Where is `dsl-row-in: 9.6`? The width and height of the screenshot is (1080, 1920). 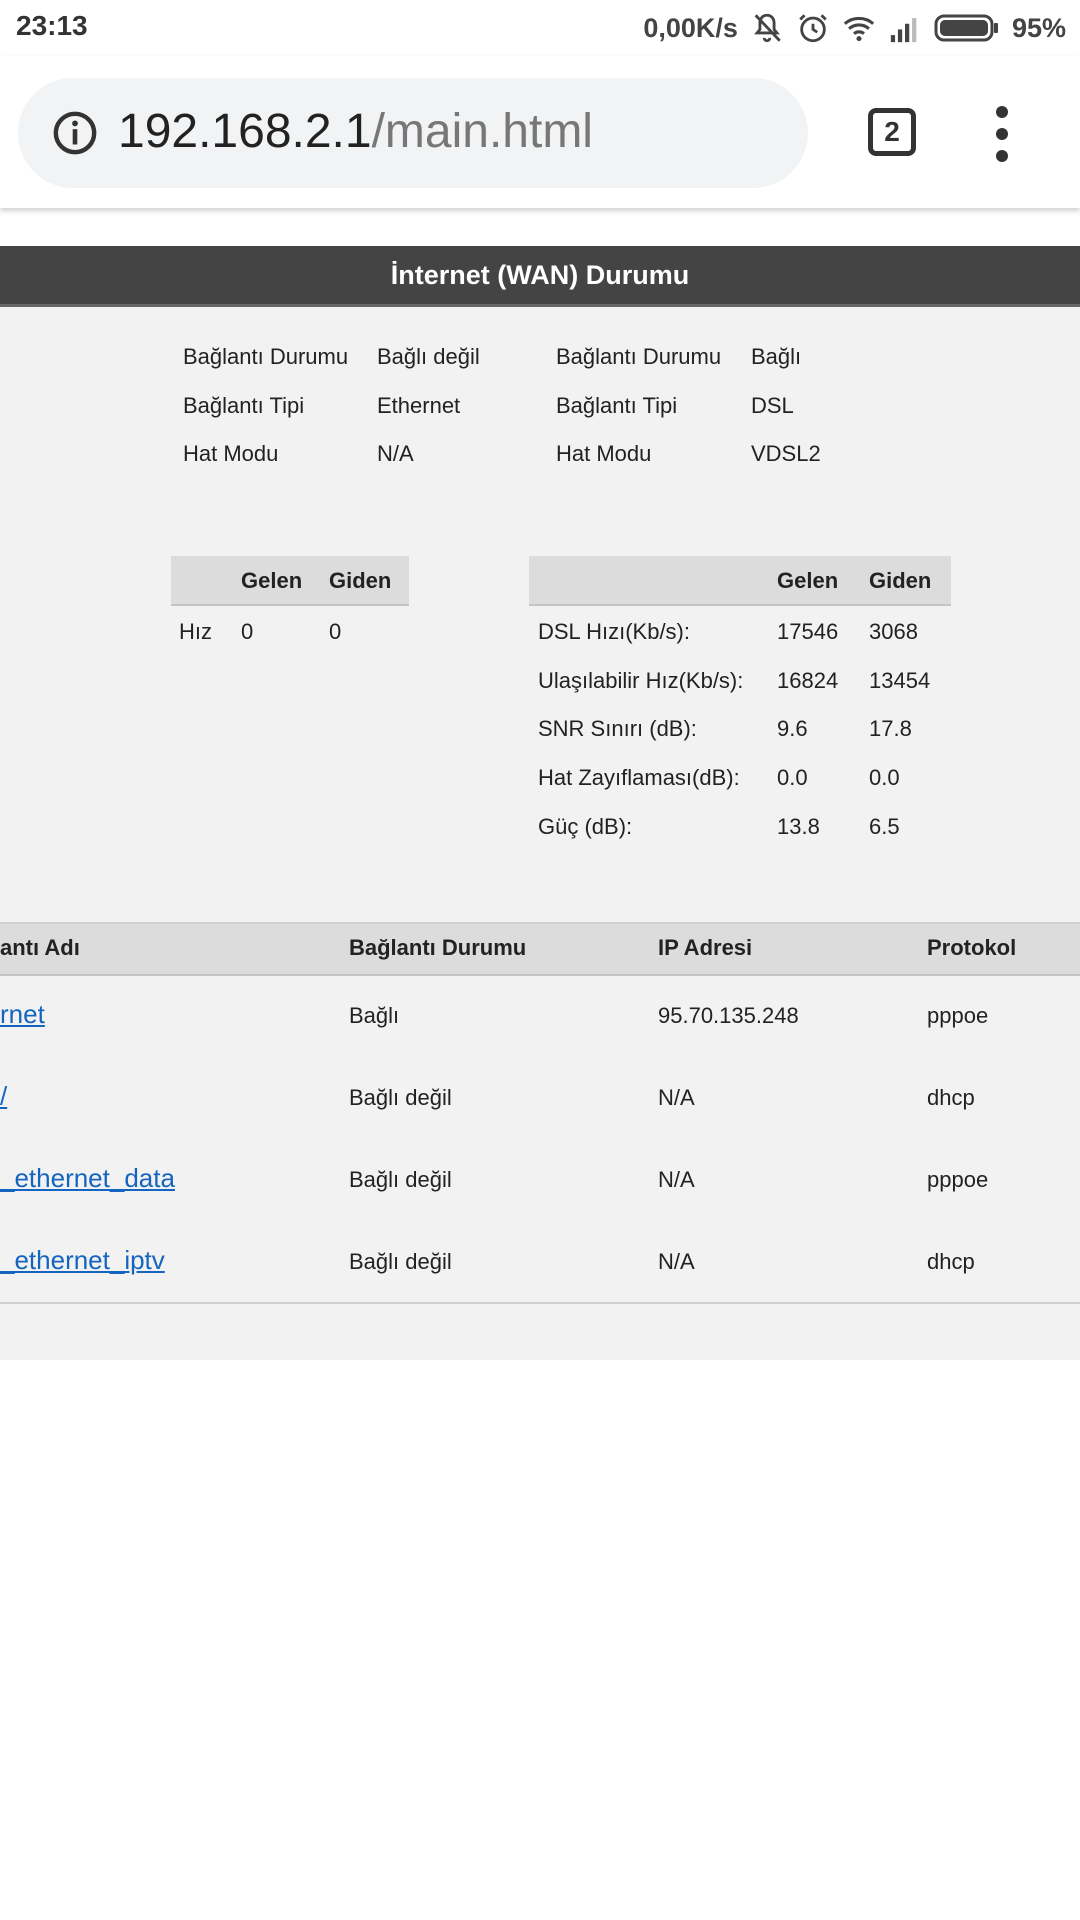 dsl-row-in: 9.6 is located at coordinates (792, 728).